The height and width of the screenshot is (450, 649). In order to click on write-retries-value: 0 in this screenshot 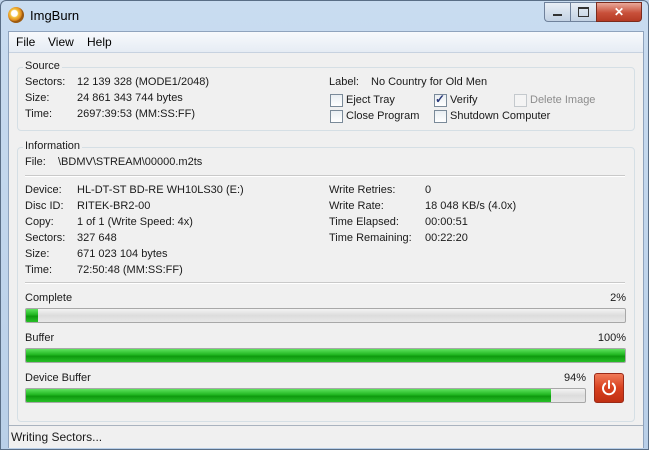, I will do `click(428, 190)`.